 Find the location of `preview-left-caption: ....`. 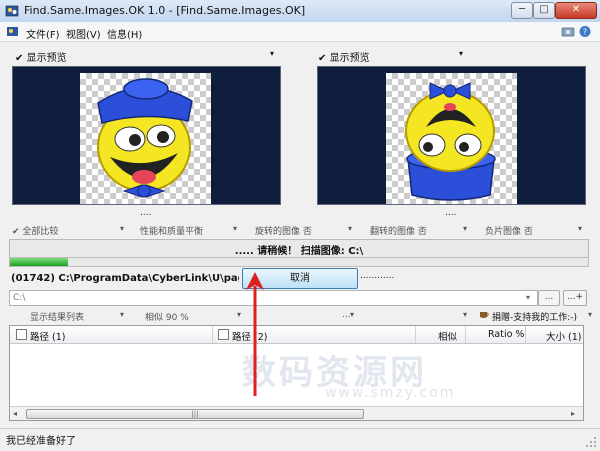

preview-left-caption: .... is located at coordinates (146, 213).